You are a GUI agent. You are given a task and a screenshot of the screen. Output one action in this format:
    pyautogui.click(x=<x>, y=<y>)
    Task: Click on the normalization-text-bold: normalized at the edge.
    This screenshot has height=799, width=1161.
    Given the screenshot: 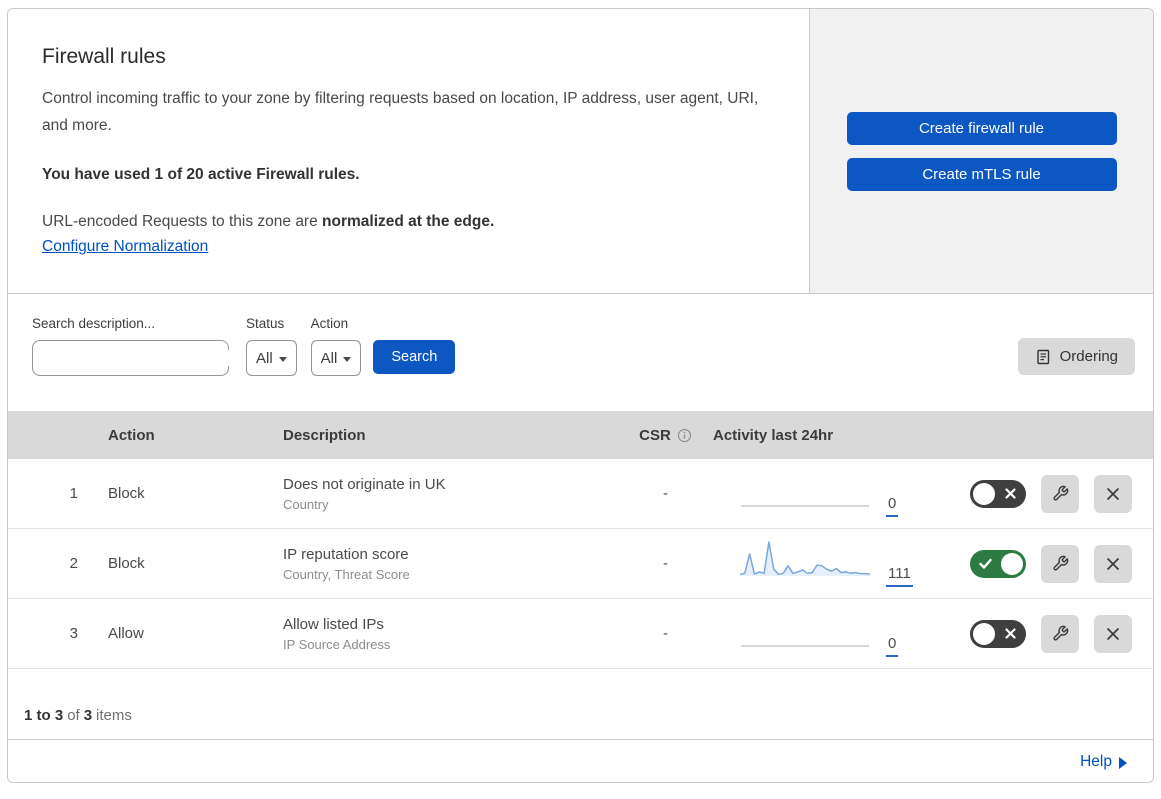 What is the action you would take?
    pyautogui.click(x=408, y=222)
    